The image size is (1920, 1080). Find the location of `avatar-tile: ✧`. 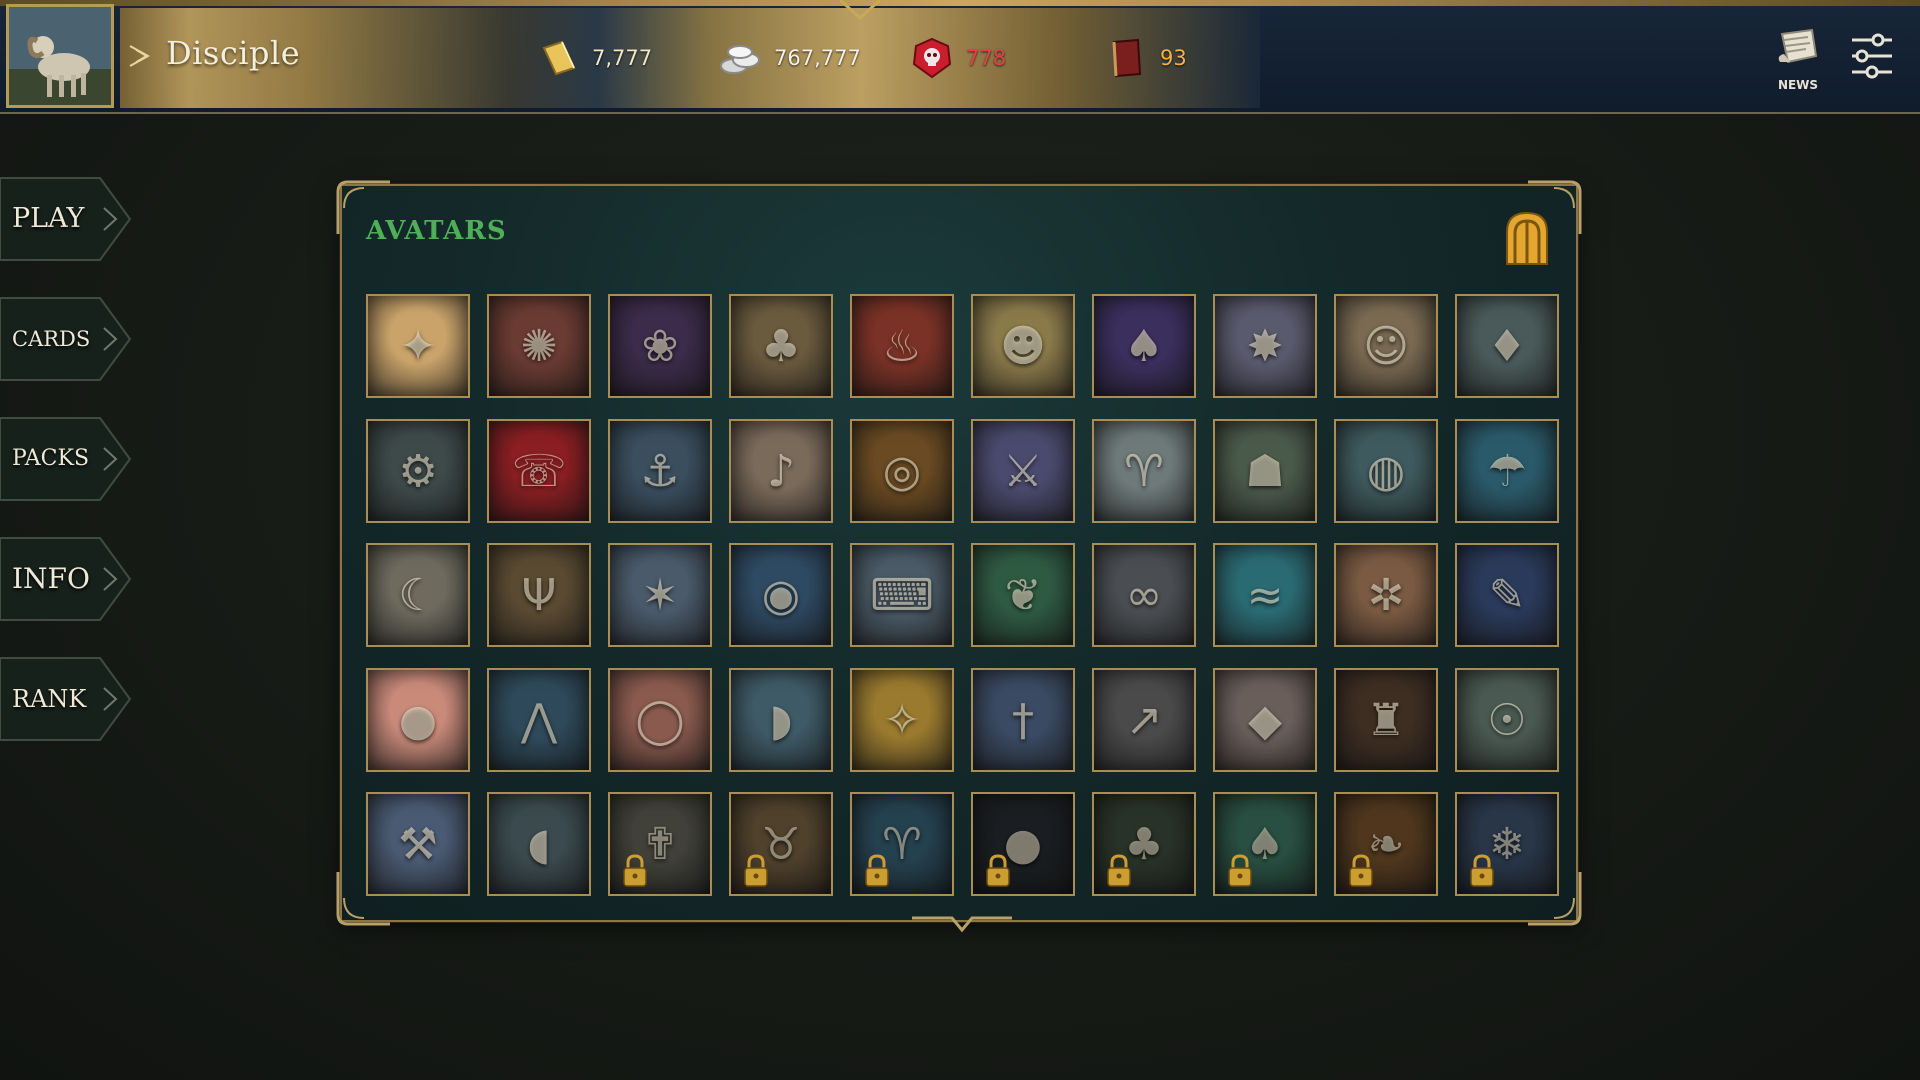

avatar-tile: ✧ is located at coordinates (902, 720).